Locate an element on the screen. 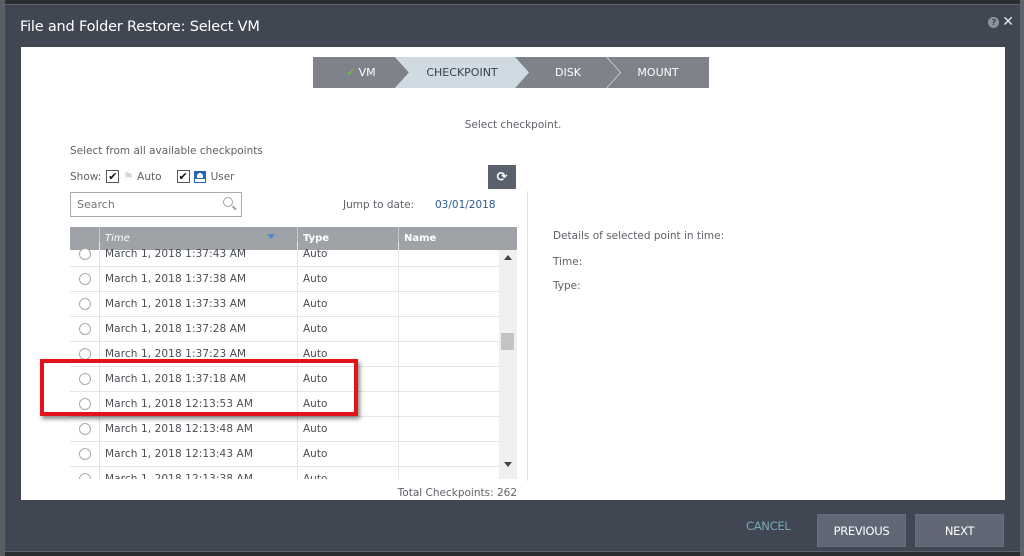 The height and width of the screenshot is (556, 1024). row-time: March 1, 2018 1:37:28 AM is located at coordinates (199, 329).